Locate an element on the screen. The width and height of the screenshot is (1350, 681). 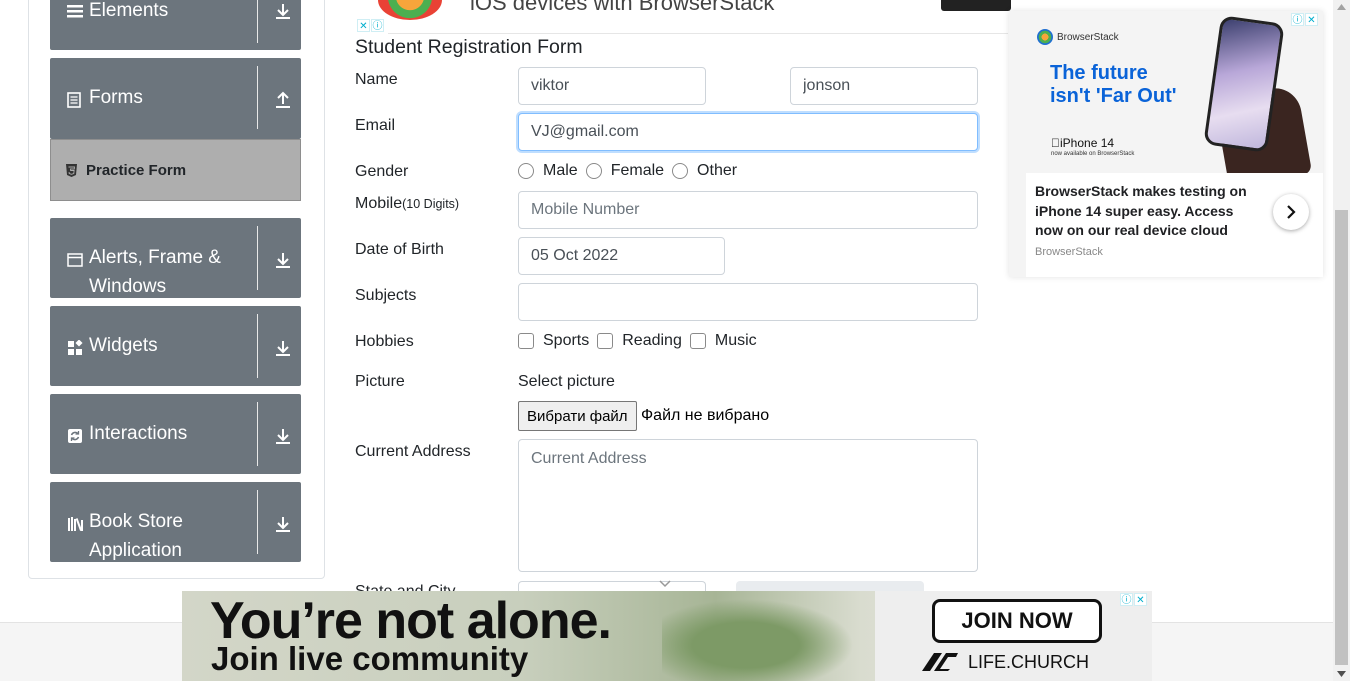
ad-headline-line1: The future is located at coordinates (1099, 73).